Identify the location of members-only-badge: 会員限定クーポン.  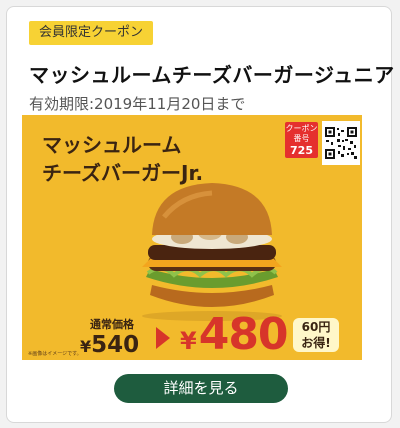
(91, 33).